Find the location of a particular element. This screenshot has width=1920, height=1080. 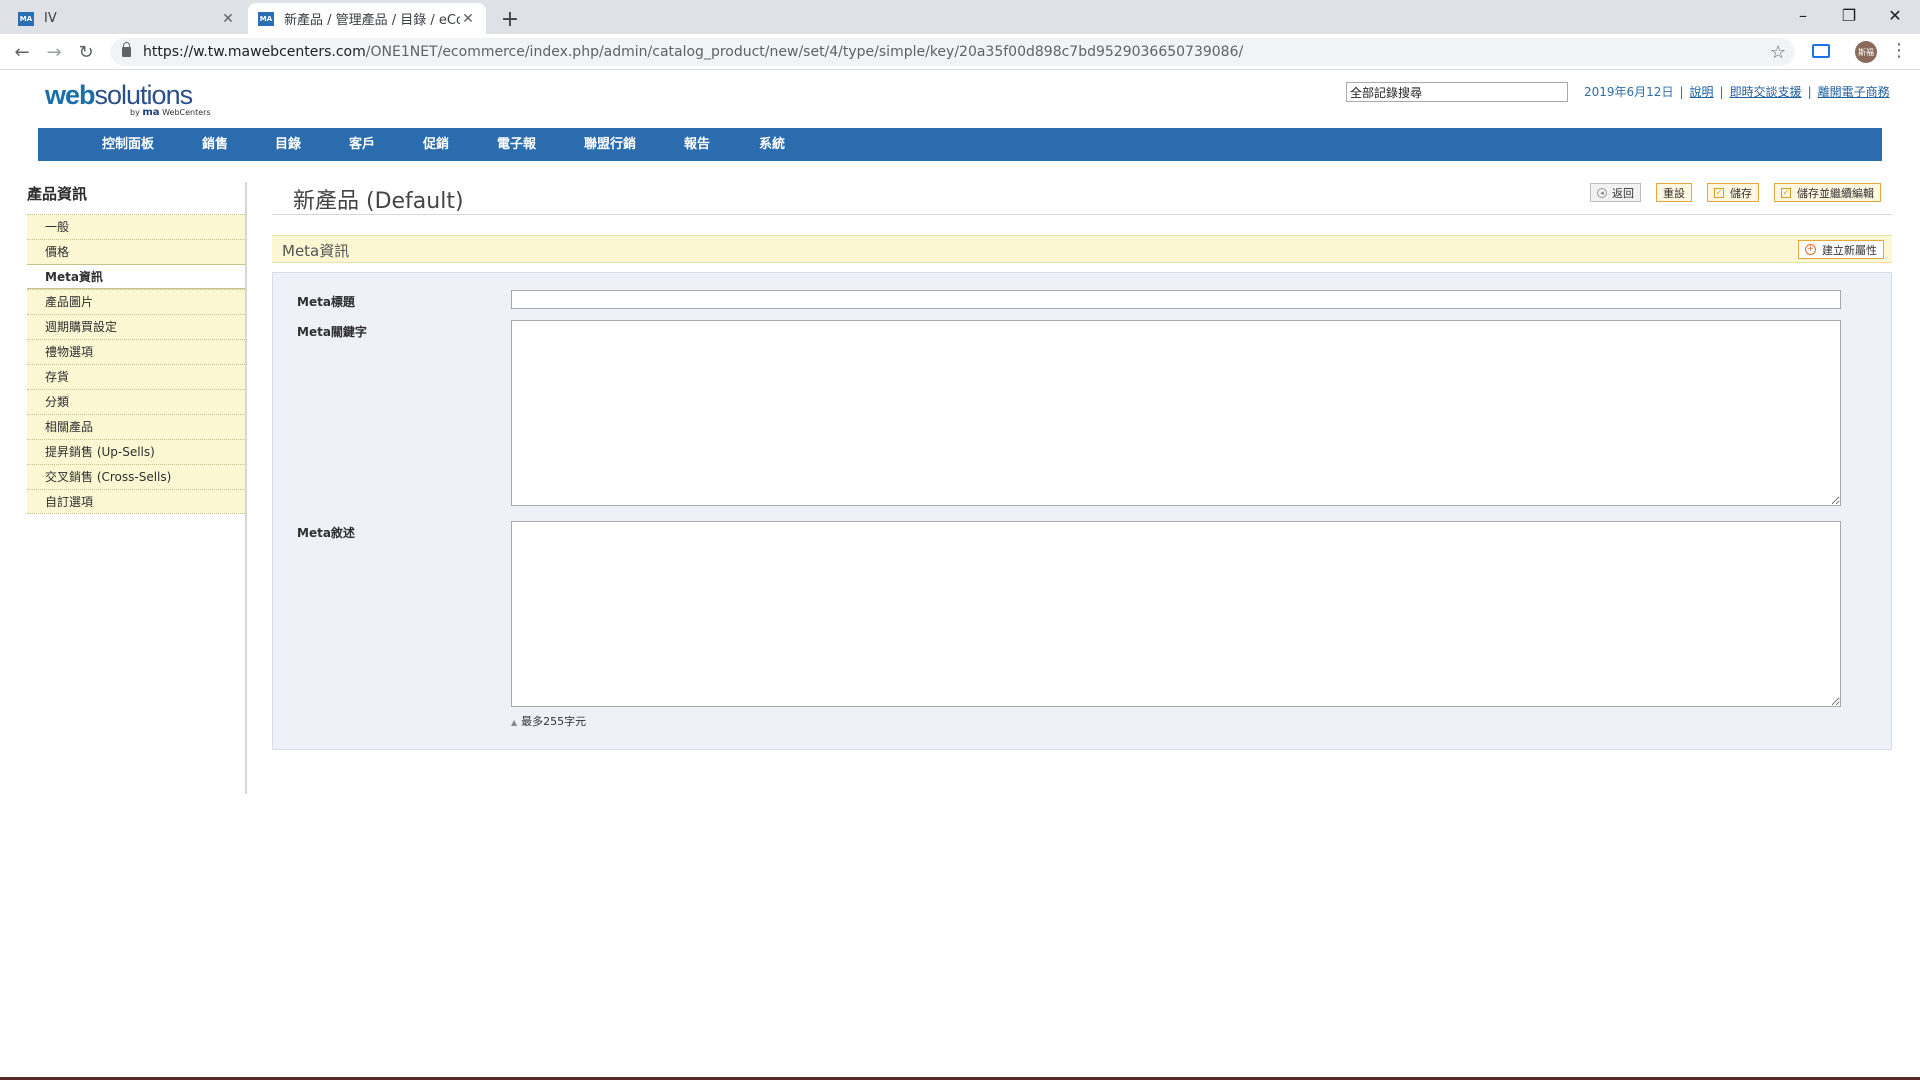

window-close-icon: ✕ is located at coordinates (1895, 15).